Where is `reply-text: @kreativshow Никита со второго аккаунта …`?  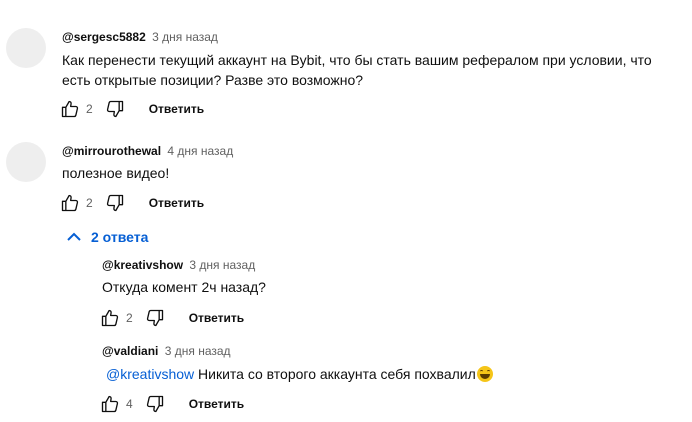 reply-text: @kreativshow Никита со второго аккаунта … is located at coordinates (299, 374).